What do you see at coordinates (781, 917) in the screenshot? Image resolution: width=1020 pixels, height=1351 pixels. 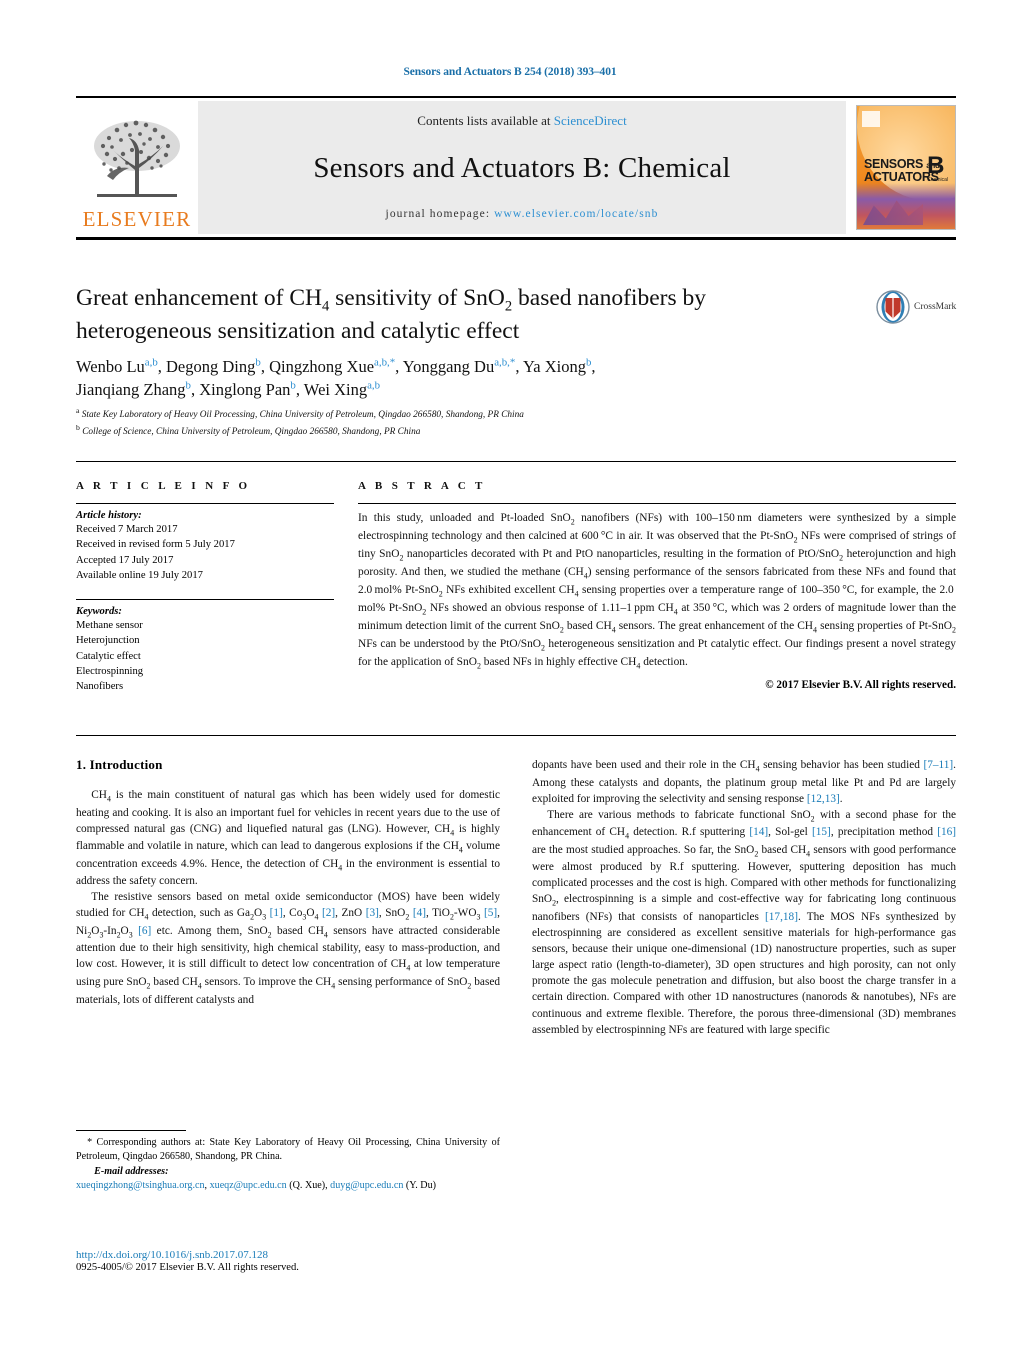 I see `citation-link: [17,18]` at bounding box center [781, 917].